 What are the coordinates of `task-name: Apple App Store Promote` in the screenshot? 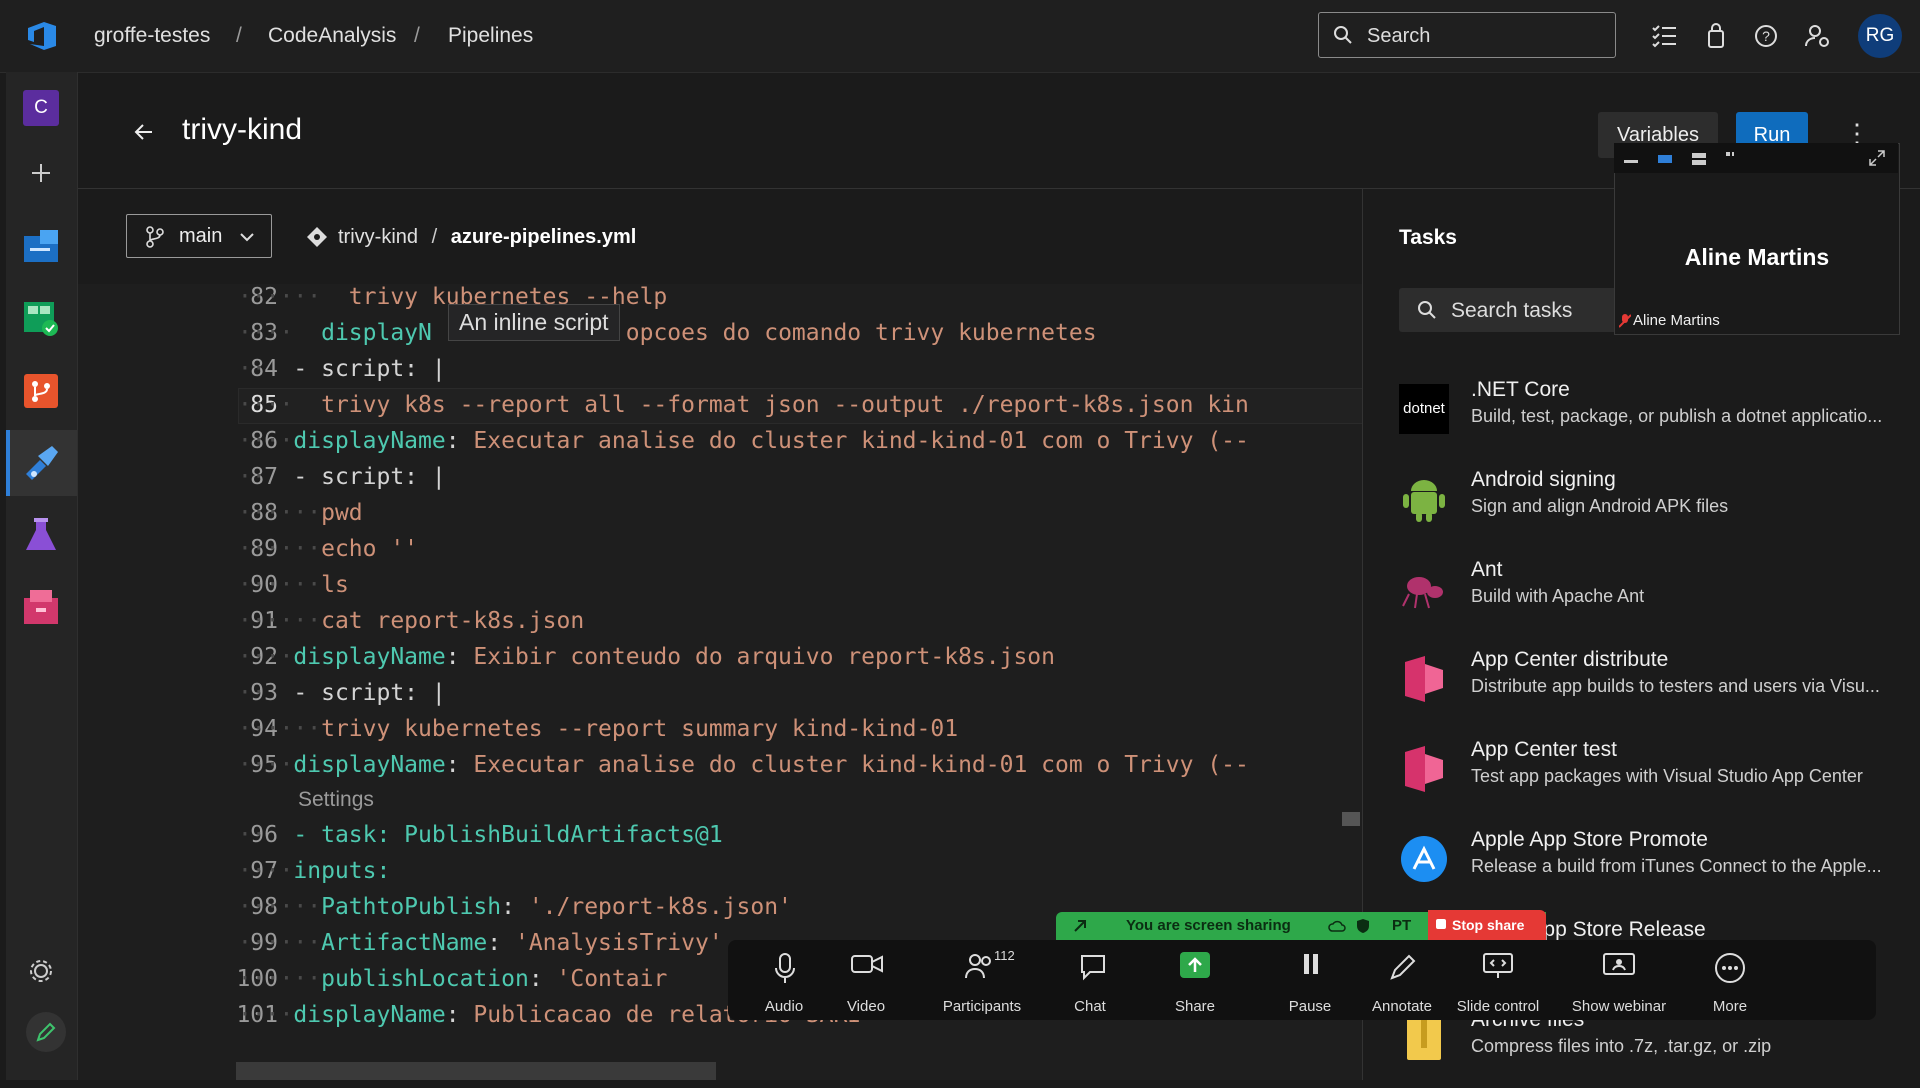 It's located at (1589, 839).